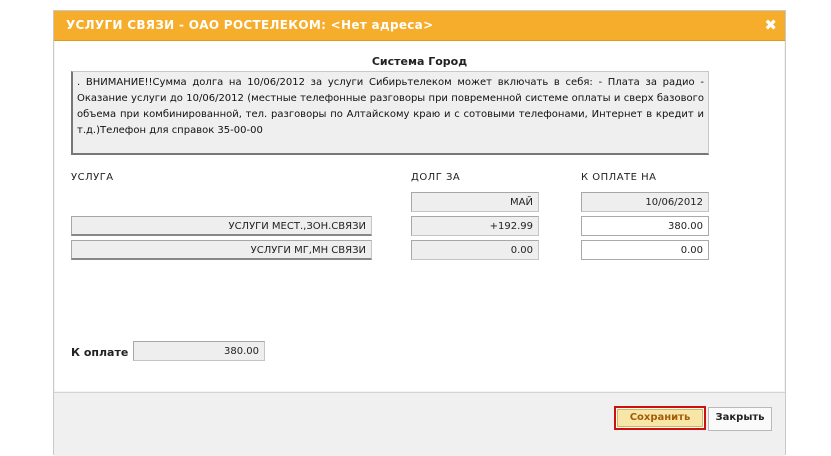  Describe the element at coordinates (100, 352) in the screenshot. I see `total-label: К оплате` at that location.